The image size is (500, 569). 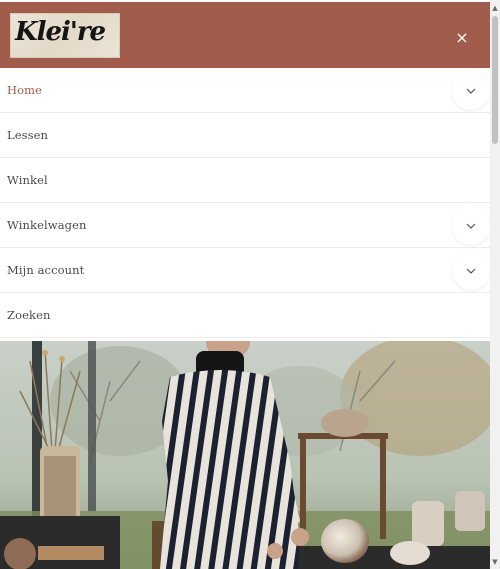 I want to click on submenu-toggle-mijn-account, so click(x=471, y=271).